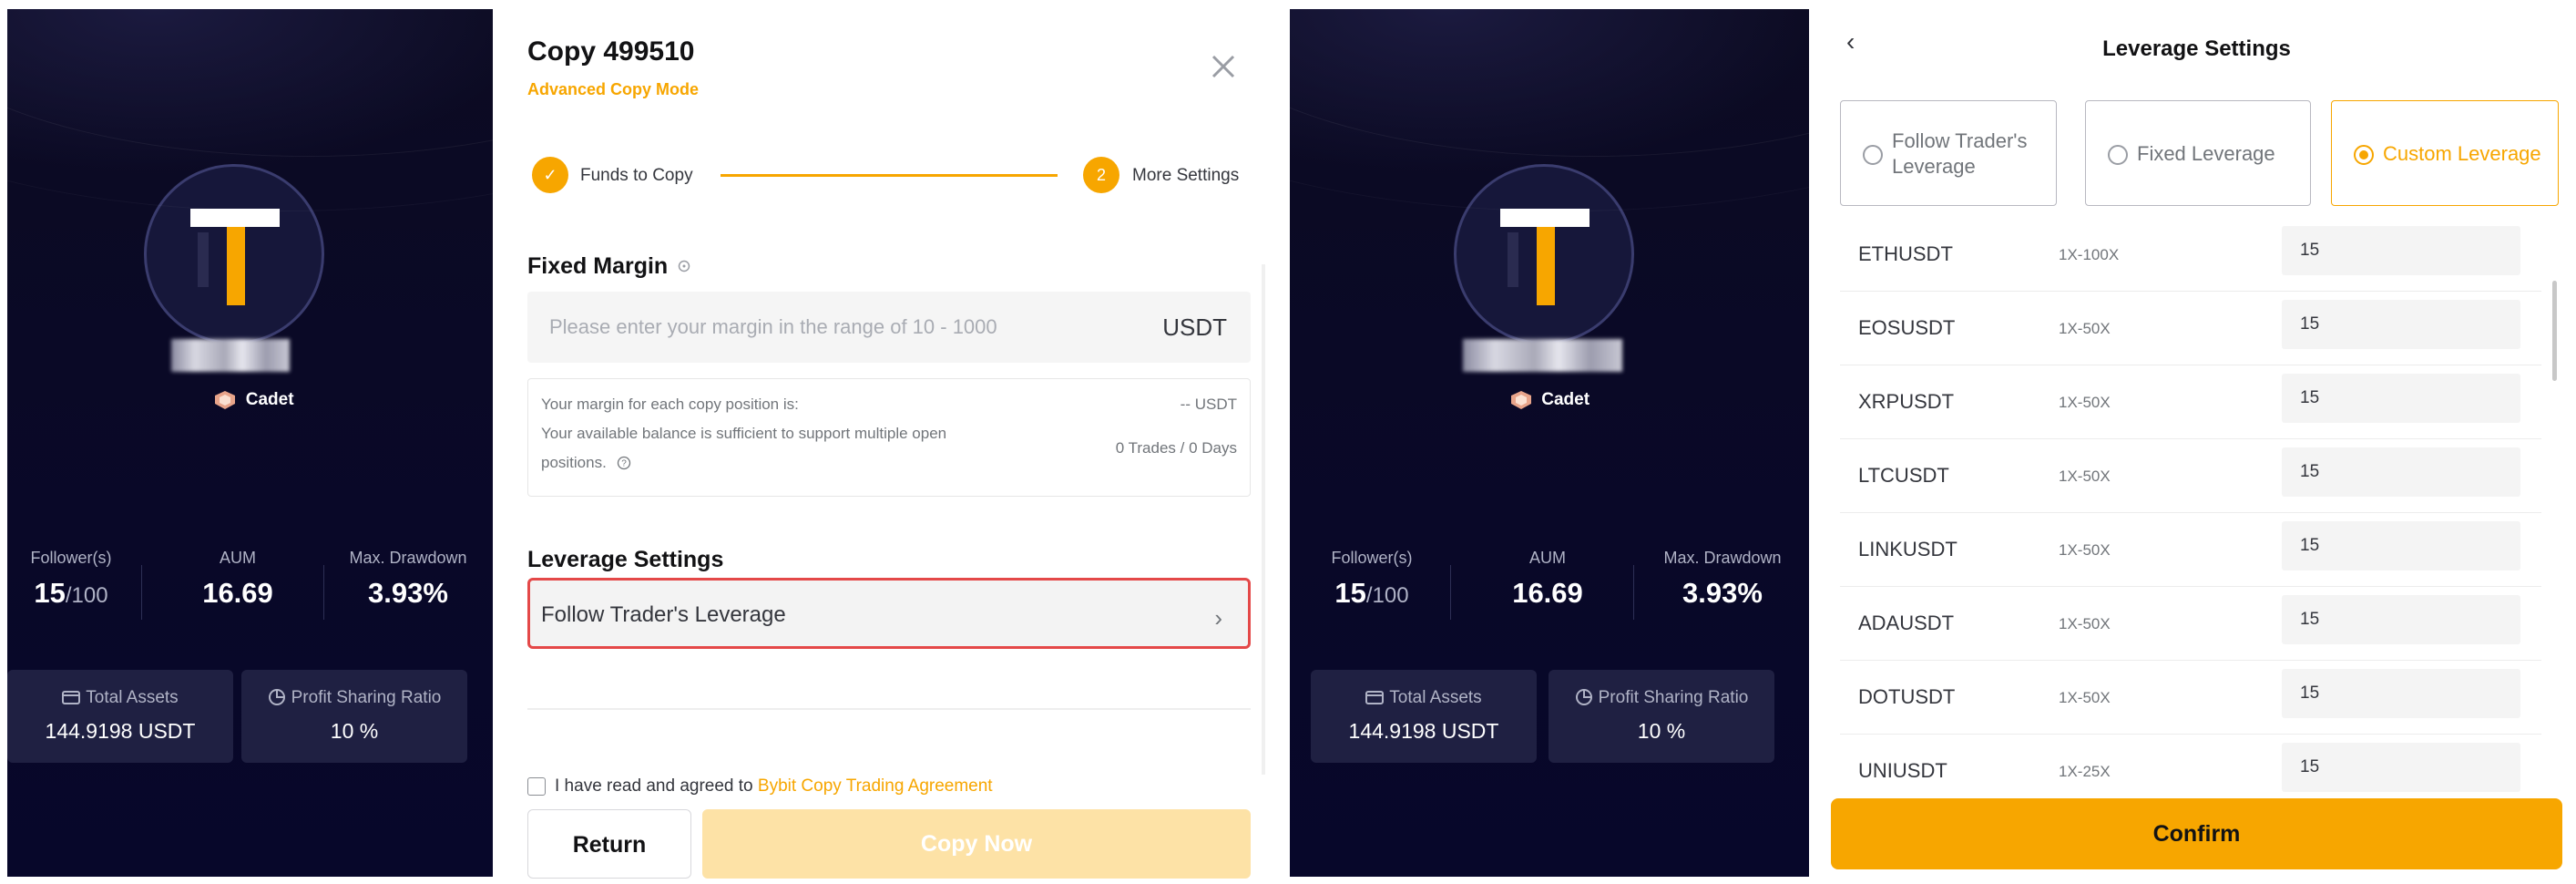 The height and width of the screenshot is (884, 2576). Describe the element at coordinates (2190, 623) in the screenshot. I see `leverage-row: ADAUSDT 1X-50X 15` at that location.